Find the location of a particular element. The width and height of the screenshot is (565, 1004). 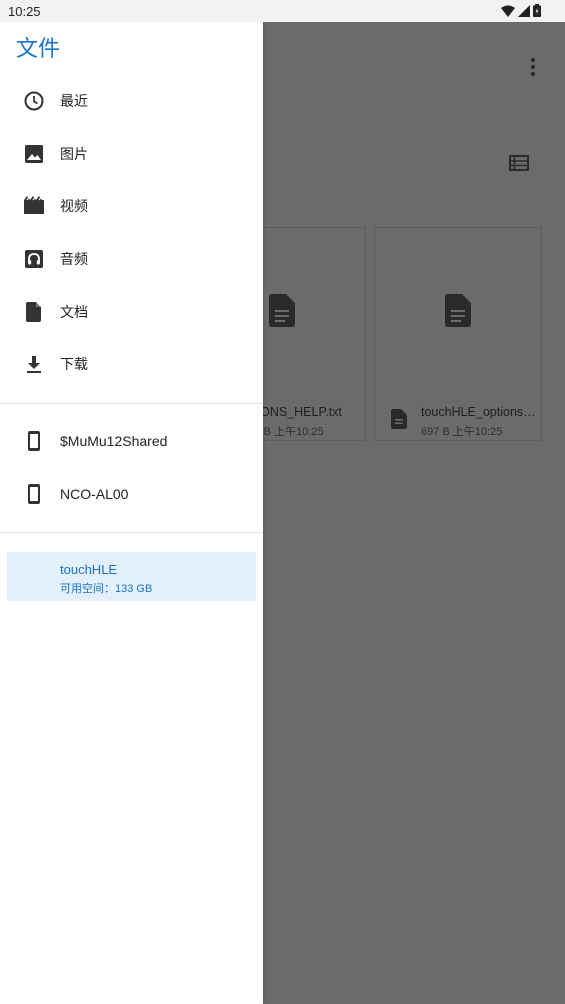

list-view-icon is located at coordinates (519, 163).